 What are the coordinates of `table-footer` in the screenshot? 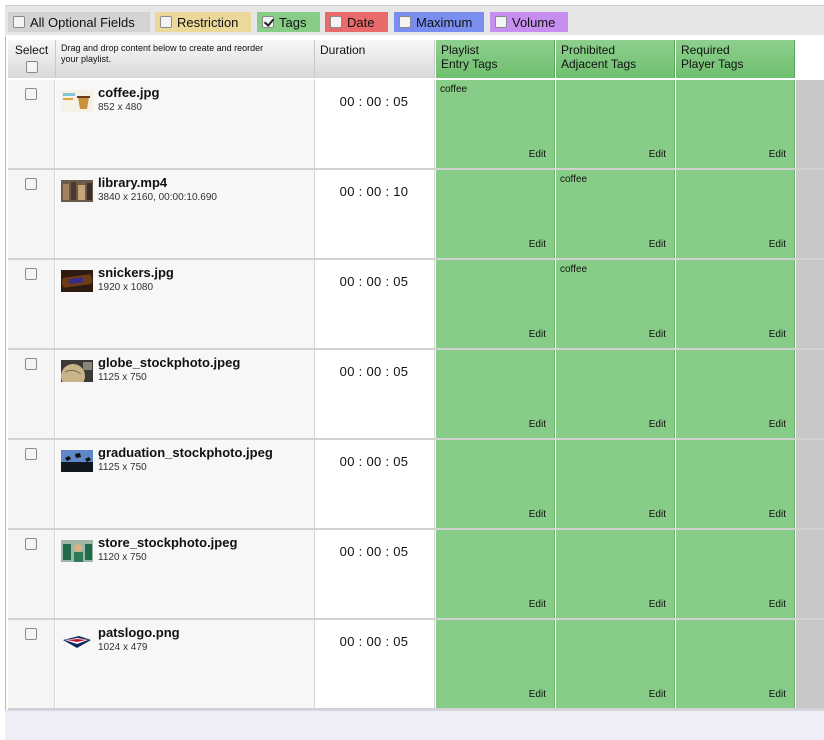 It's located at (414, 725).